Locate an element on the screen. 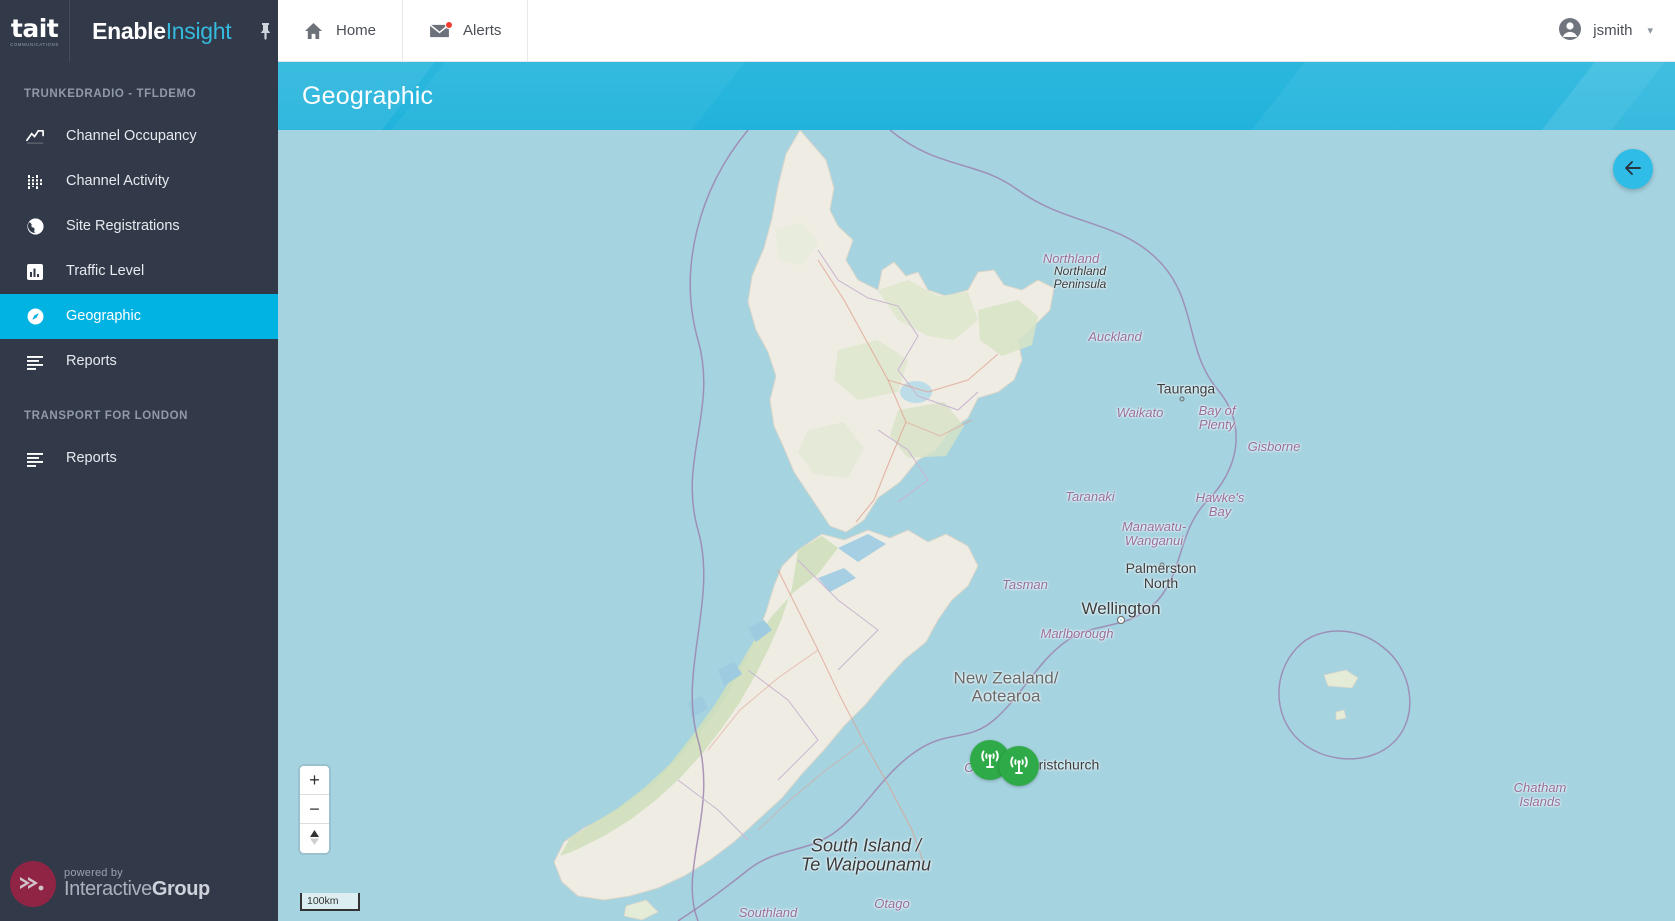 This screenshot has height=921, width=1675. powered-by-text: powered by InteractiveGroup is located at coordinates (137, 884).